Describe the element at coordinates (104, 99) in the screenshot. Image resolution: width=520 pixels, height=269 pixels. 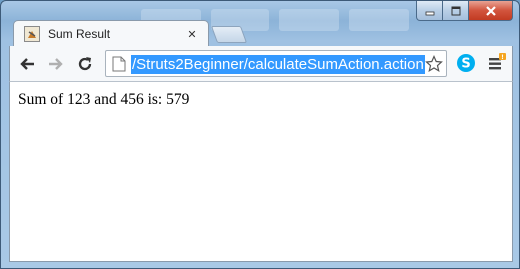
I see `sum-result-text: Sum of 123 and 456 is: 579` at that location.